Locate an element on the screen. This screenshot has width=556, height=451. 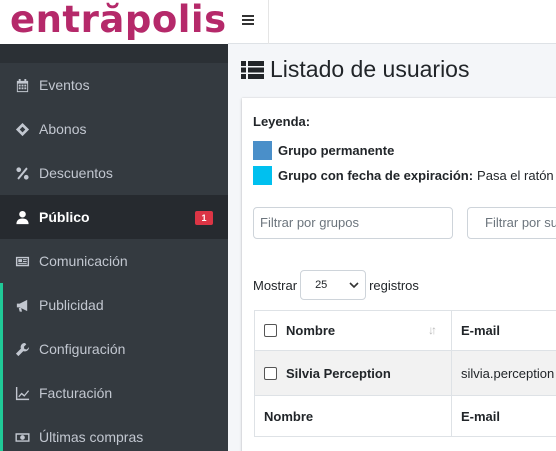
sidebar-item-ultimas-compras: Últimas compras is located at coordinates (114, 433).